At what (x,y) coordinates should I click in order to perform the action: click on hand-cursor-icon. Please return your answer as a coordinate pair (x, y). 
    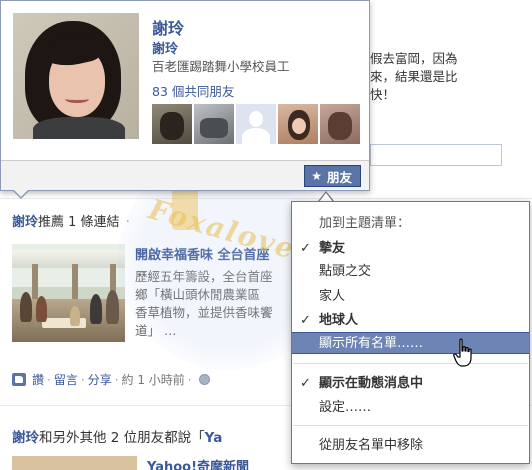
    Looking at the image, I should click on (462, 352).